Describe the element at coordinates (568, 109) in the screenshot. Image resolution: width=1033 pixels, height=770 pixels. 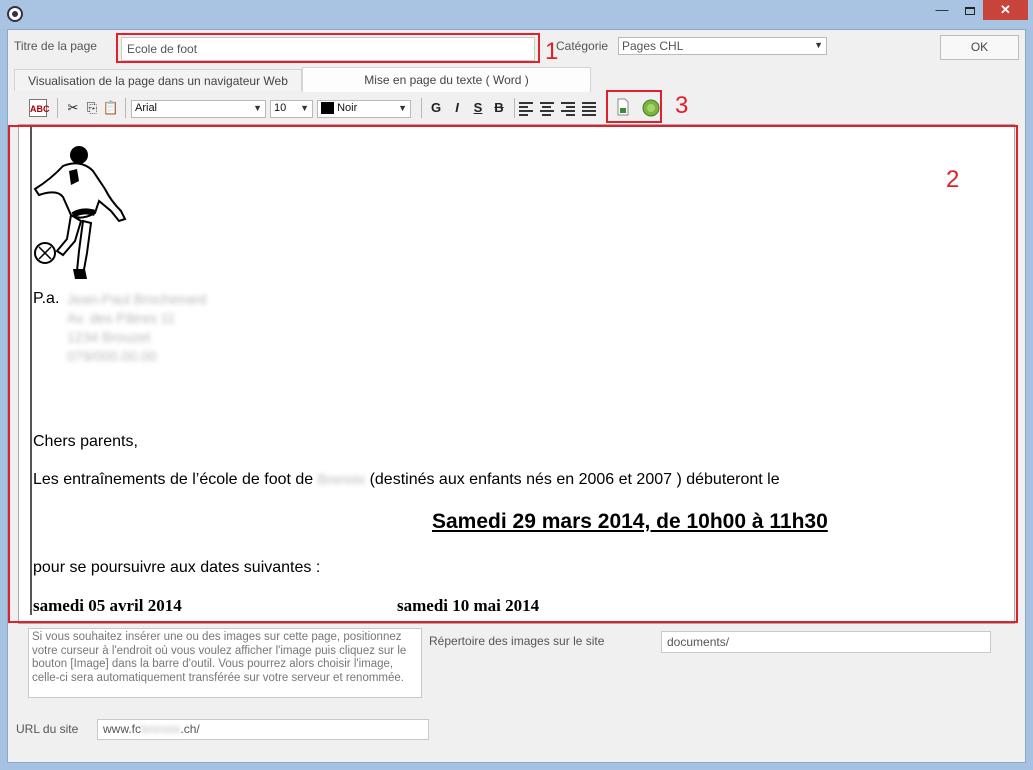
I see `align-right-icon` at that location.